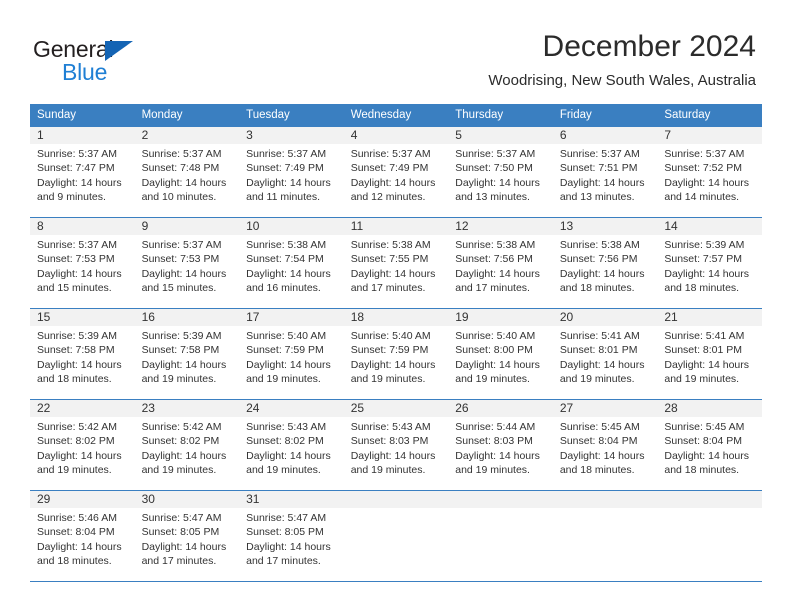 This screenshot has height=612, width=792. I want to click on daylight-duration-line2: and 9 minutes., so click(71, 196).